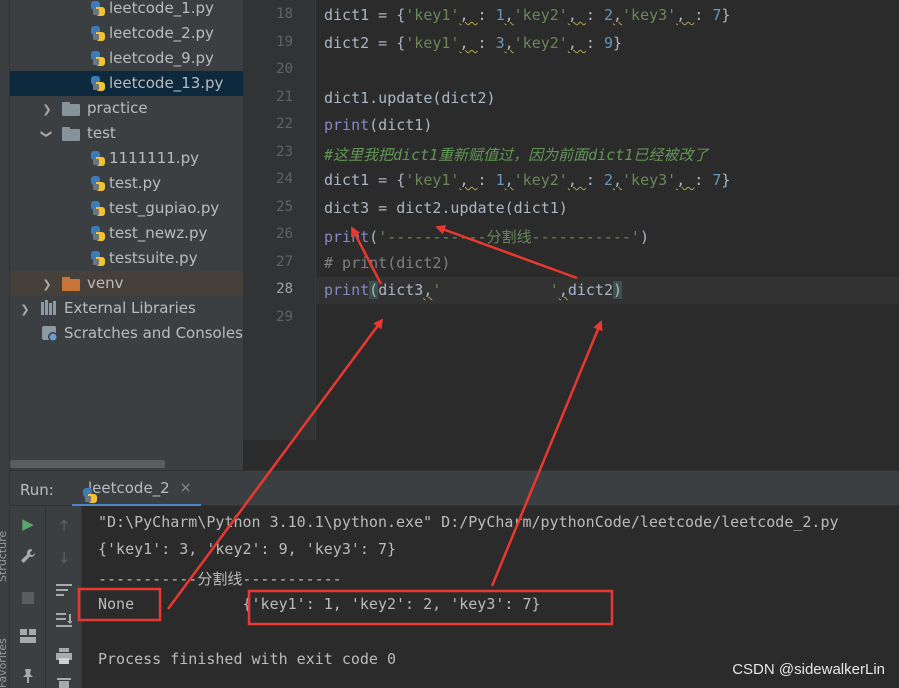 The image size is (899, 688). Describe the element at coordinates (509, 237) in the screenshot. I see `code-token: '-----------分割线-----------'` at that location.